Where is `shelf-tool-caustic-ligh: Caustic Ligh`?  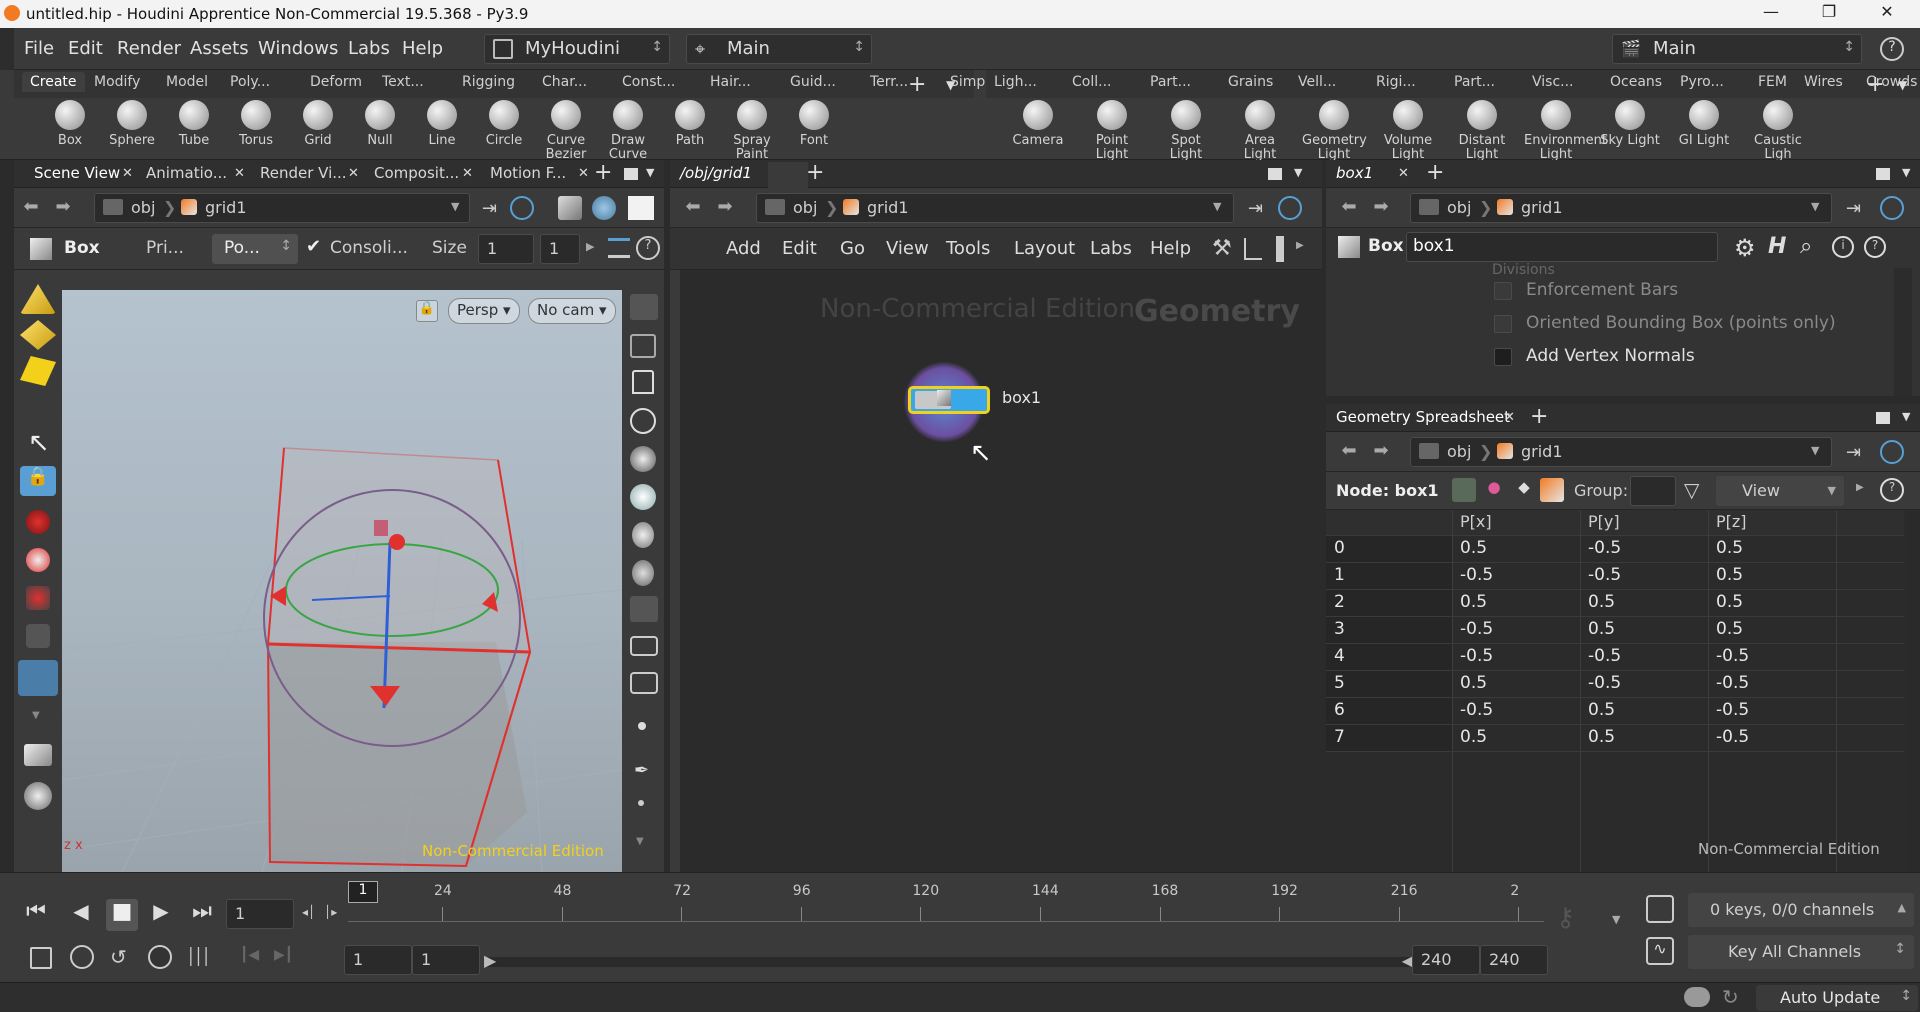
shelf-tool-caustic-ligh: Caustic Ligh is located at coordinates (1778, 131).